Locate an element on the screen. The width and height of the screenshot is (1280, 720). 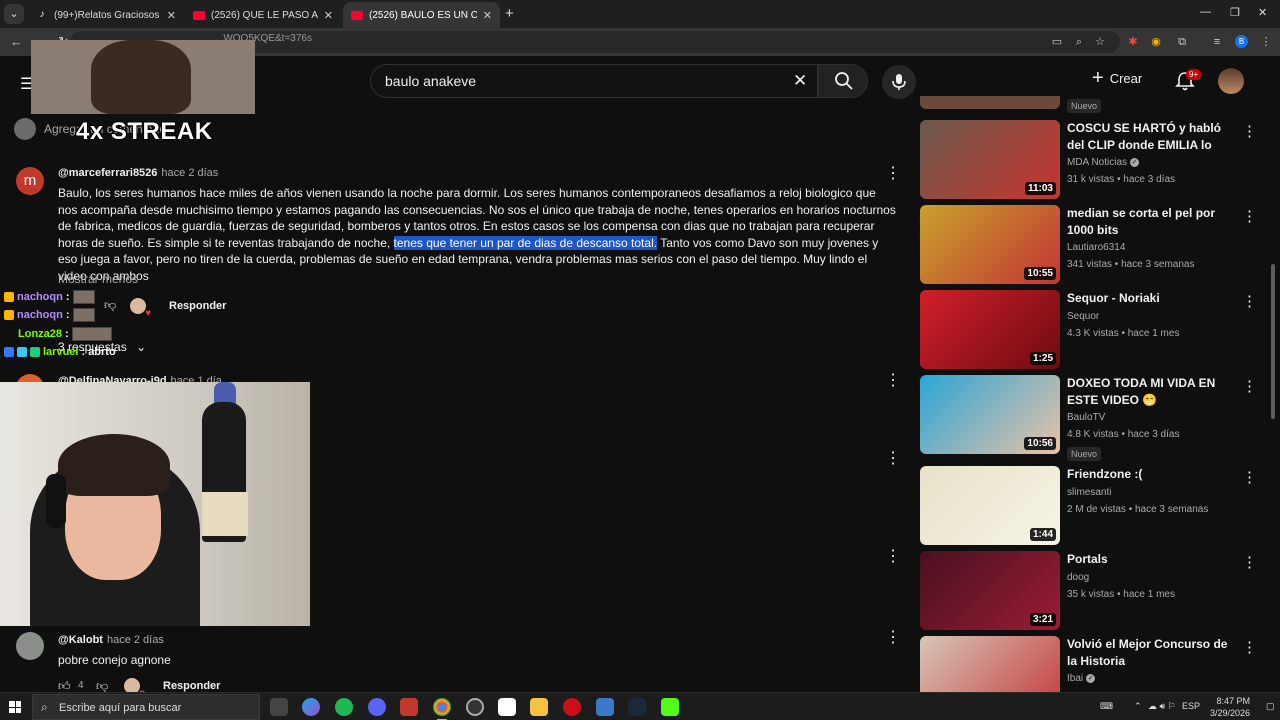
video-title: Friendzone :( is located at coordinates (1152, 474).